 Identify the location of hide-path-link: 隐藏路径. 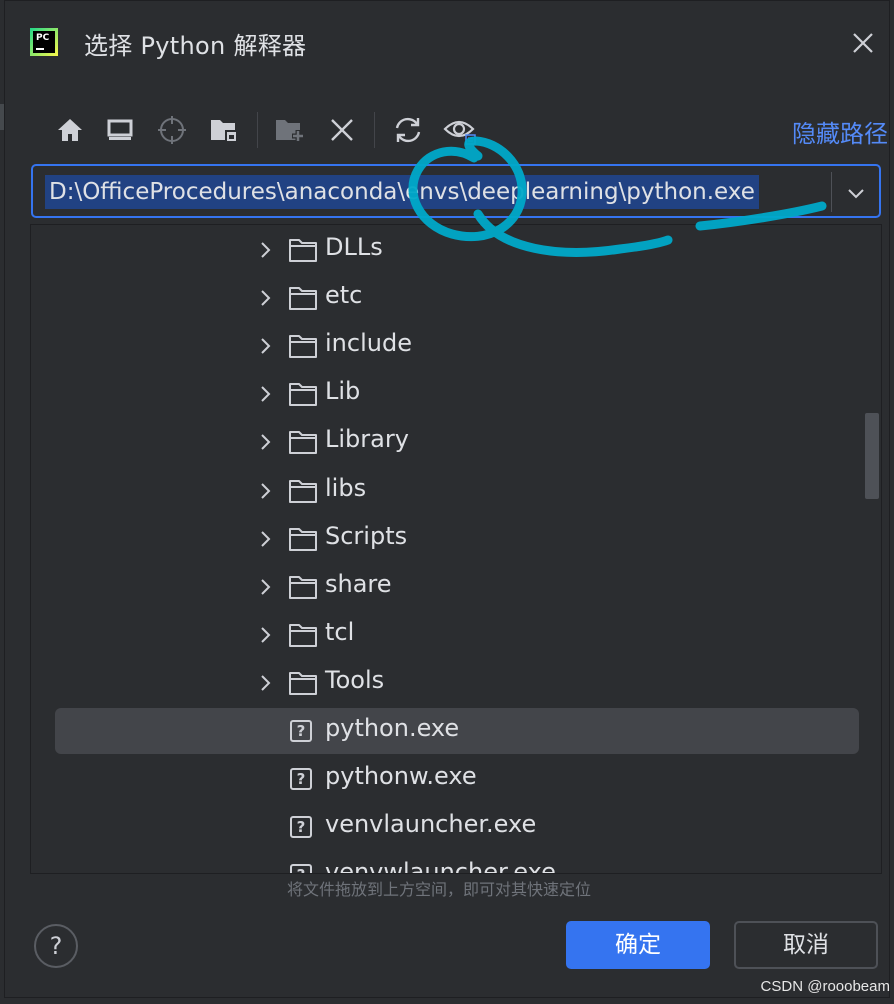
(840, 131).